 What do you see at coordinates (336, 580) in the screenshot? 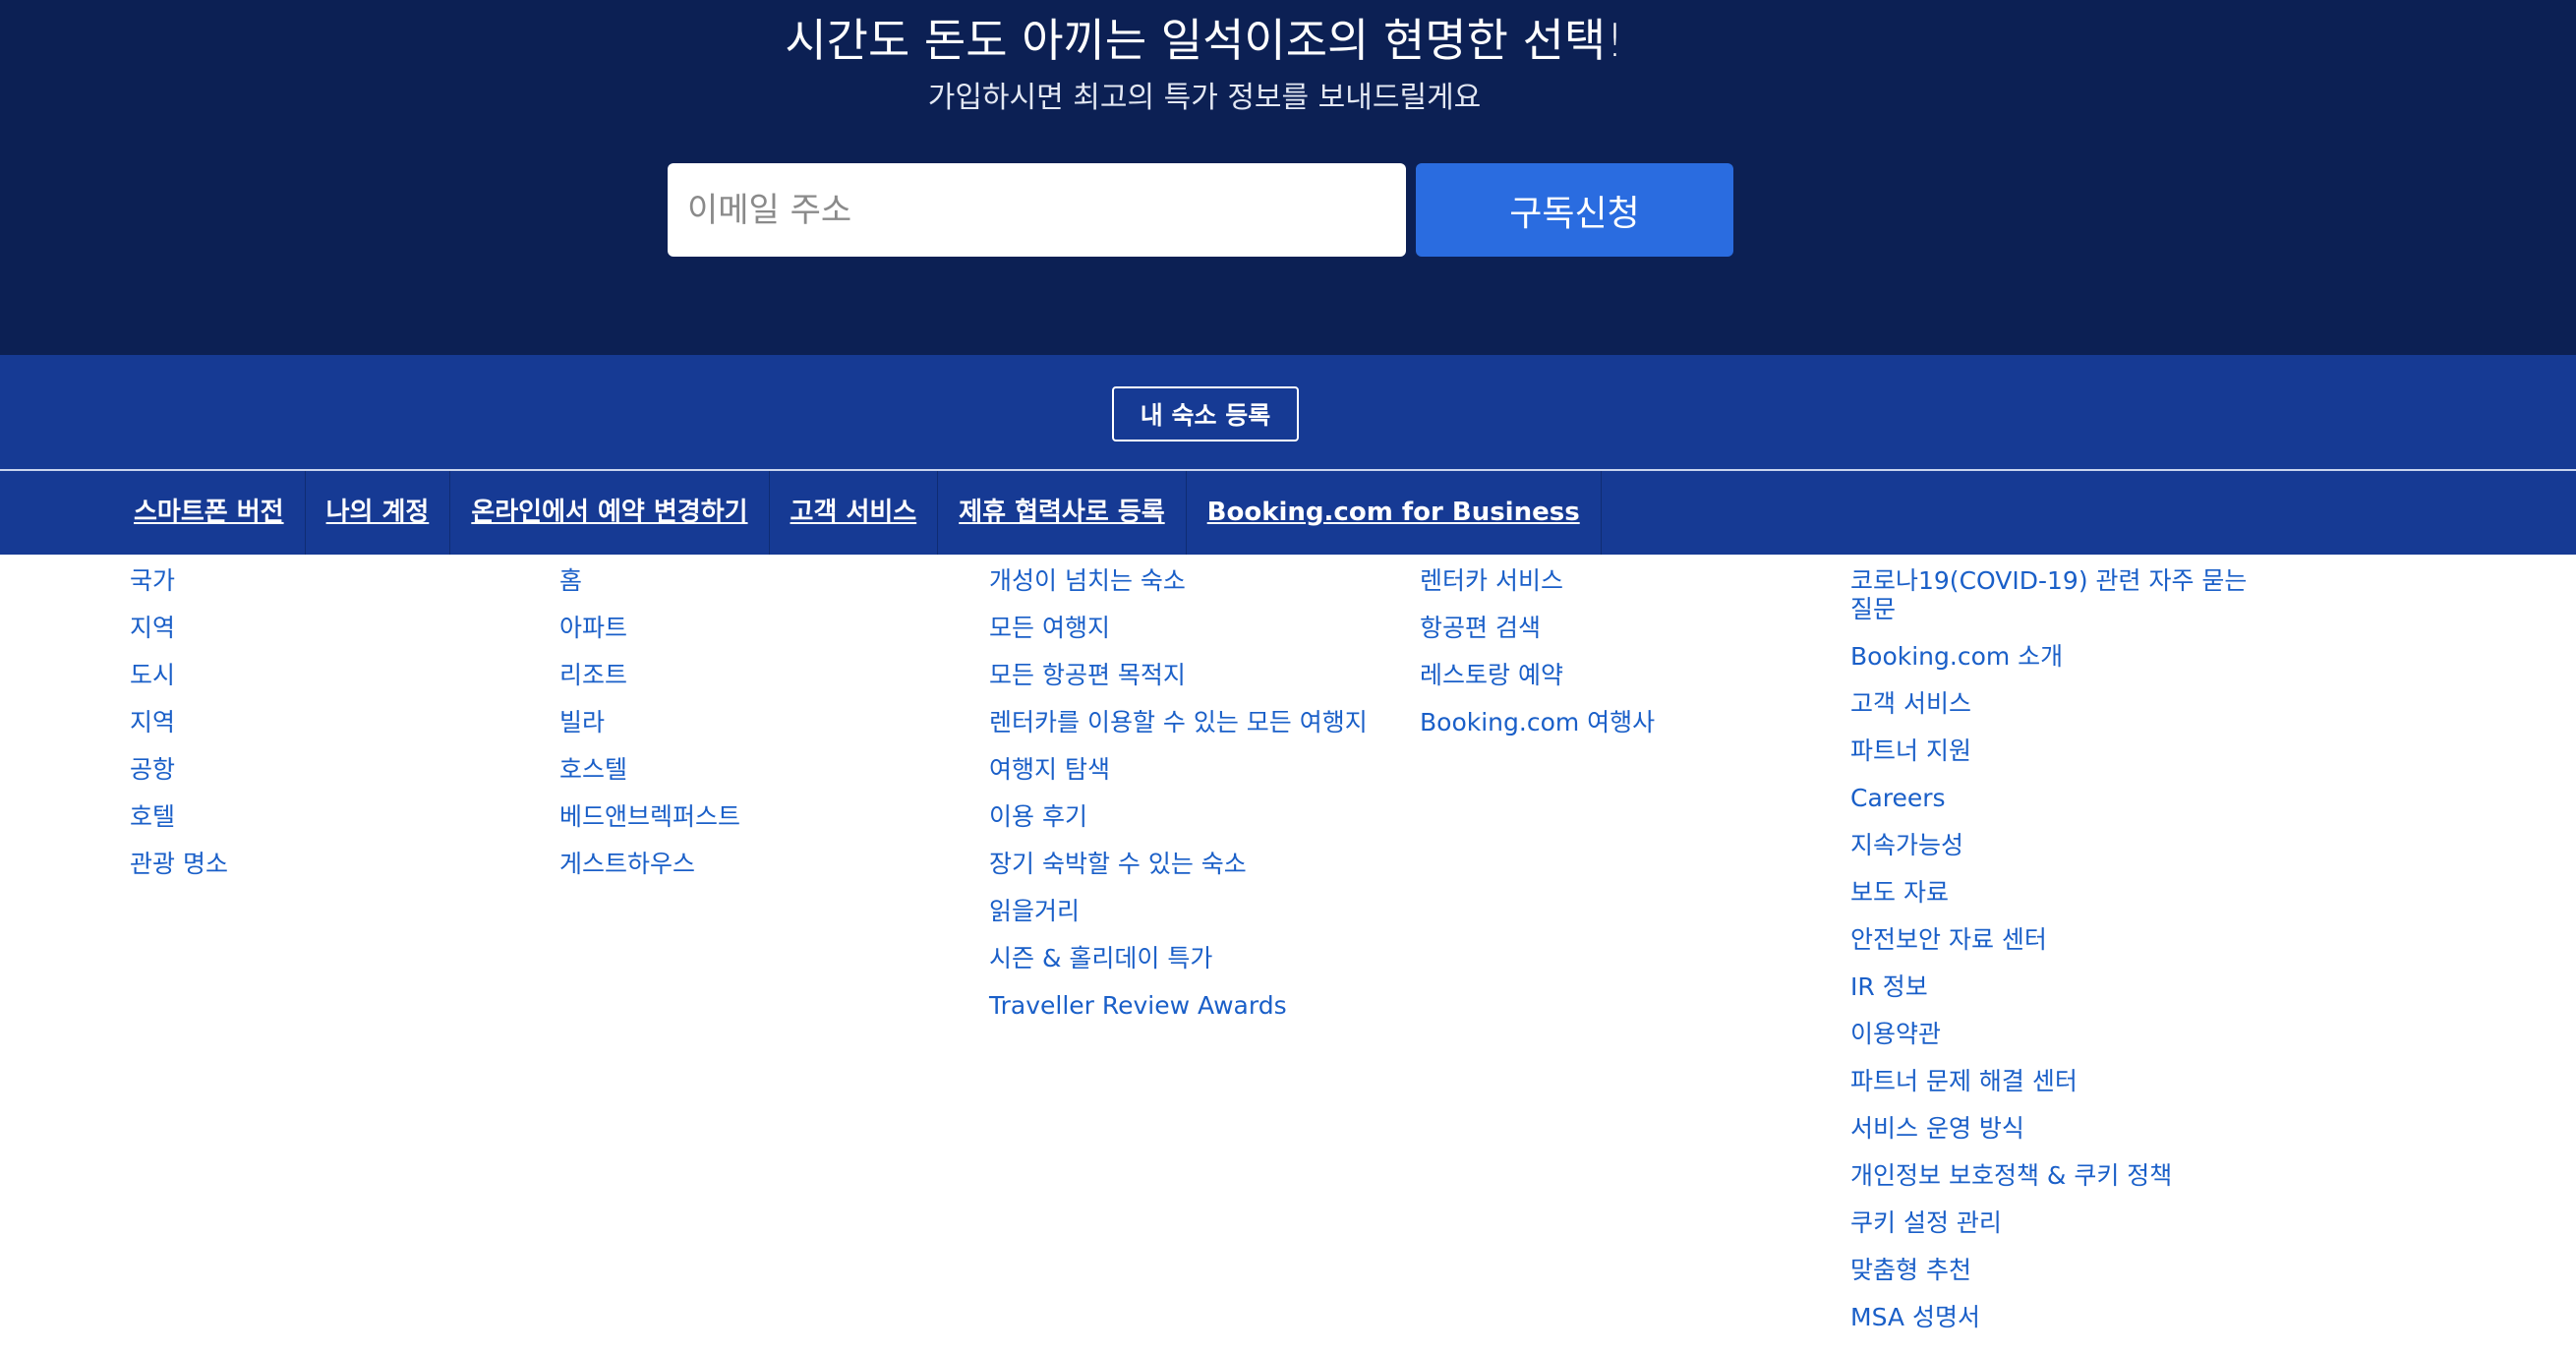
I see `footer-link: 국가` at bounding box center [336, 580].